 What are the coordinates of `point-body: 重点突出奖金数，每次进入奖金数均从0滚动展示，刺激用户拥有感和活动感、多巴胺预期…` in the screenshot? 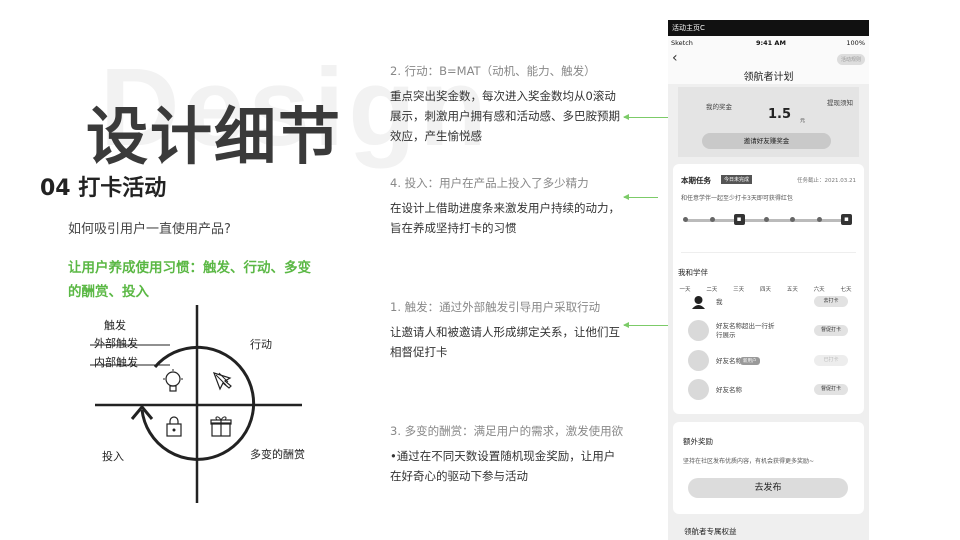 It's located at (505, 116).